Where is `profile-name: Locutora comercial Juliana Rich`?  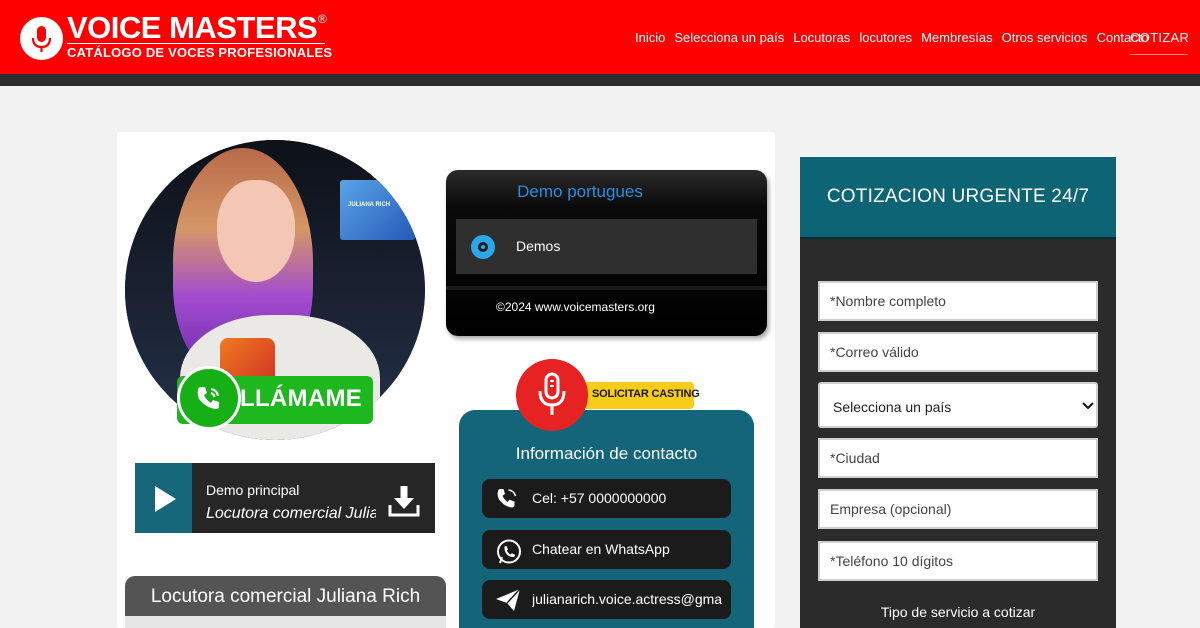
profile-name: Locutora comercial Juliana Rich is located at coordinates (285, 596).